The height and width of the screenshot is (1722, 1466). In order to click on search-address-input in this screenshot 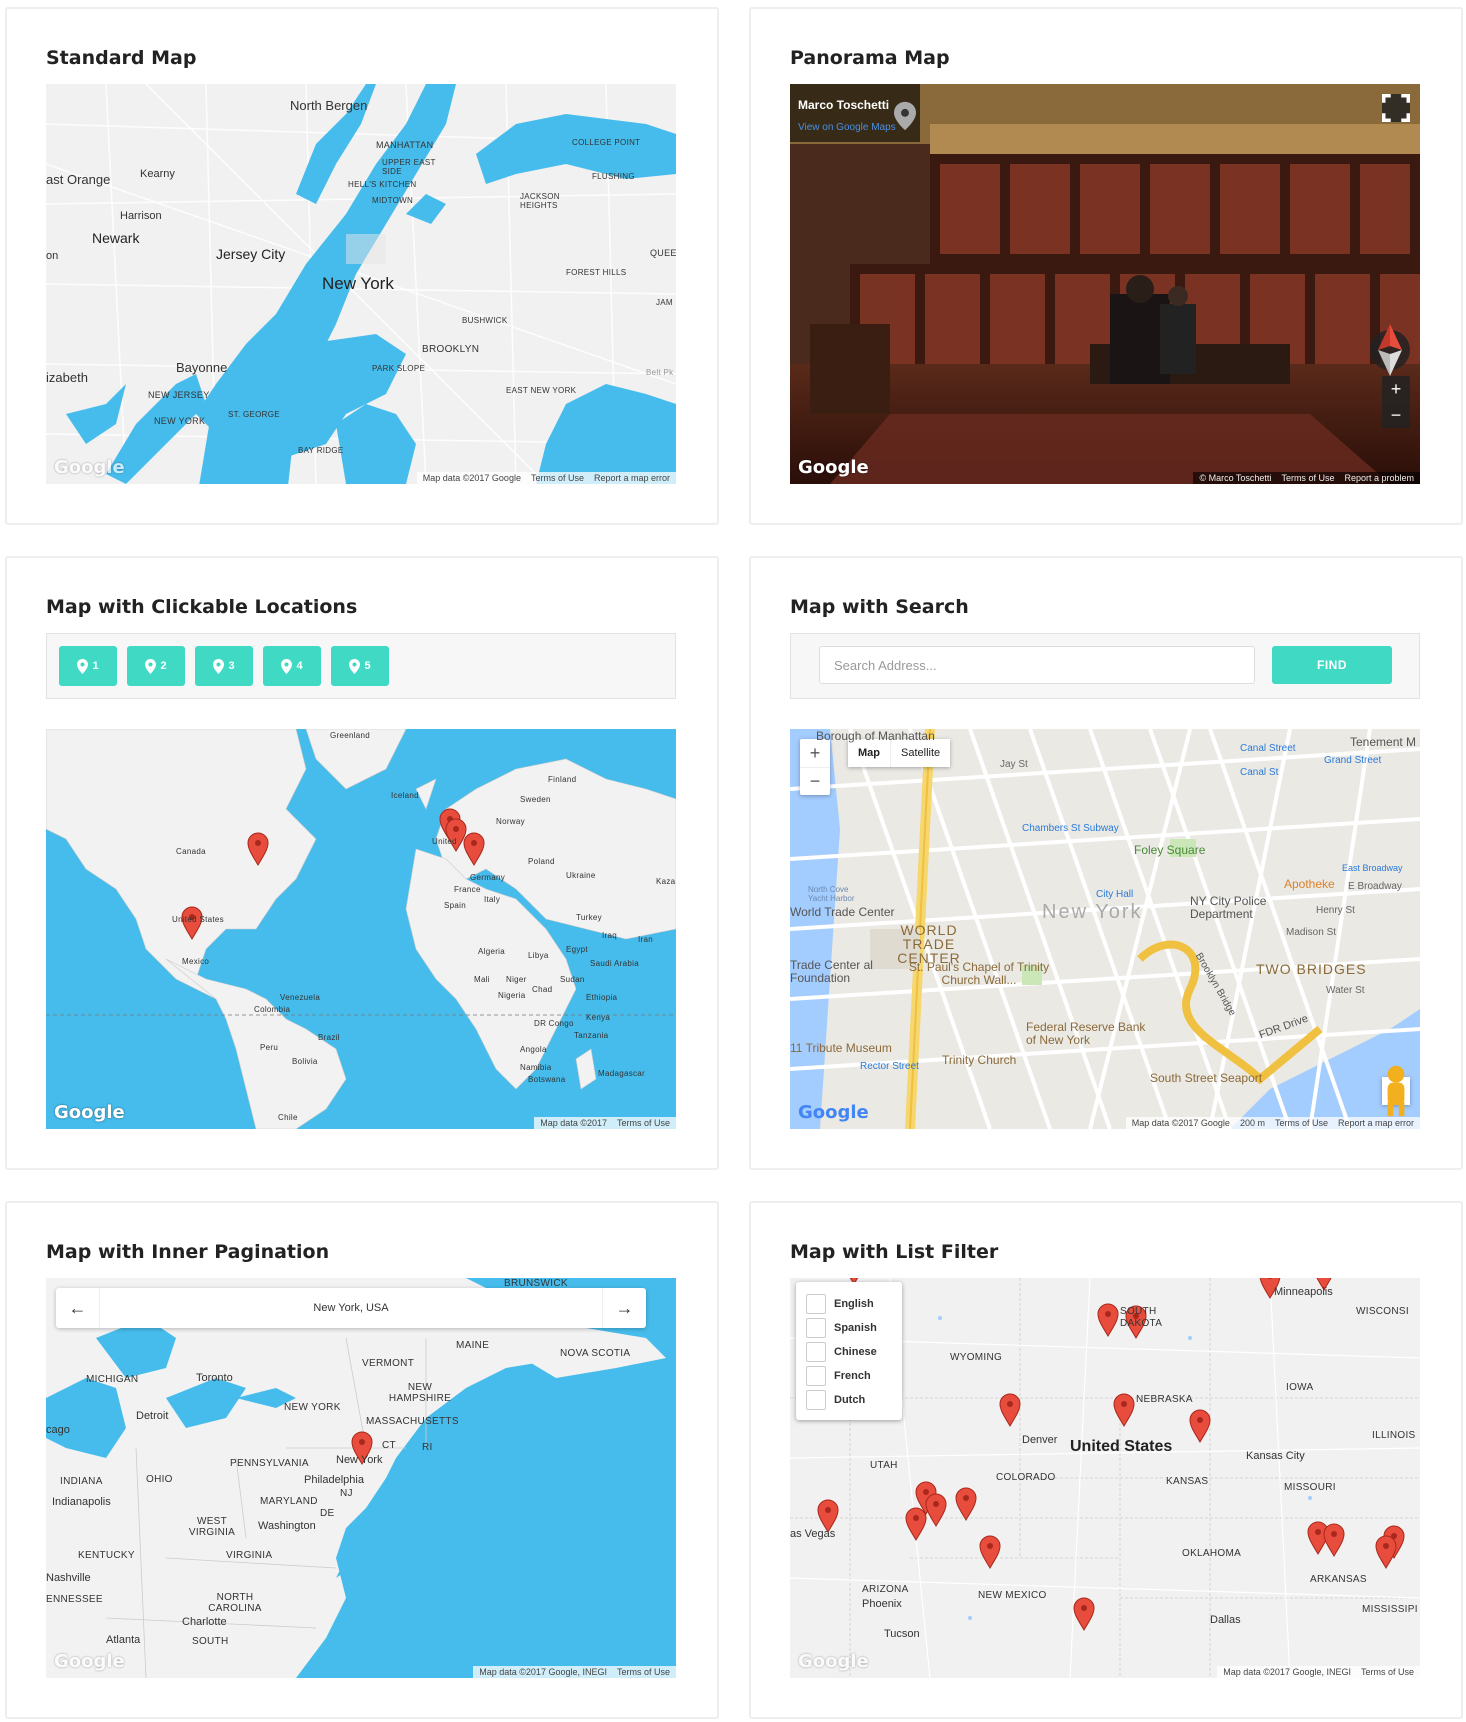, I will do `click(1037, 665)`.